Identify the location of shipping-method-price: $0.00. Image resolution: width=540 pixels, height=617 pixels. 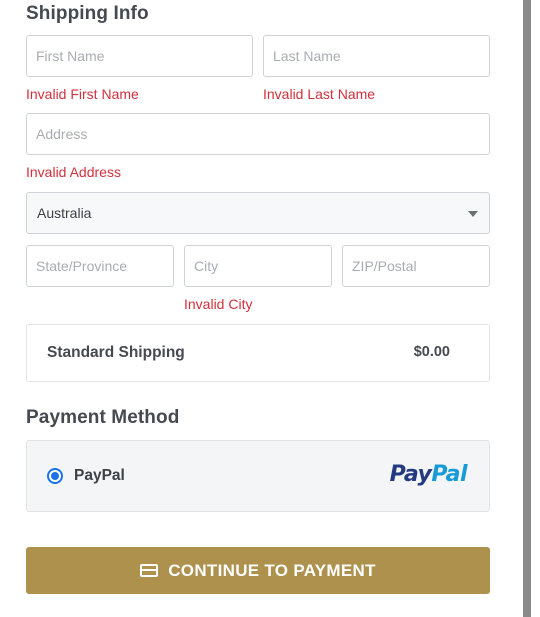
(431, 352).